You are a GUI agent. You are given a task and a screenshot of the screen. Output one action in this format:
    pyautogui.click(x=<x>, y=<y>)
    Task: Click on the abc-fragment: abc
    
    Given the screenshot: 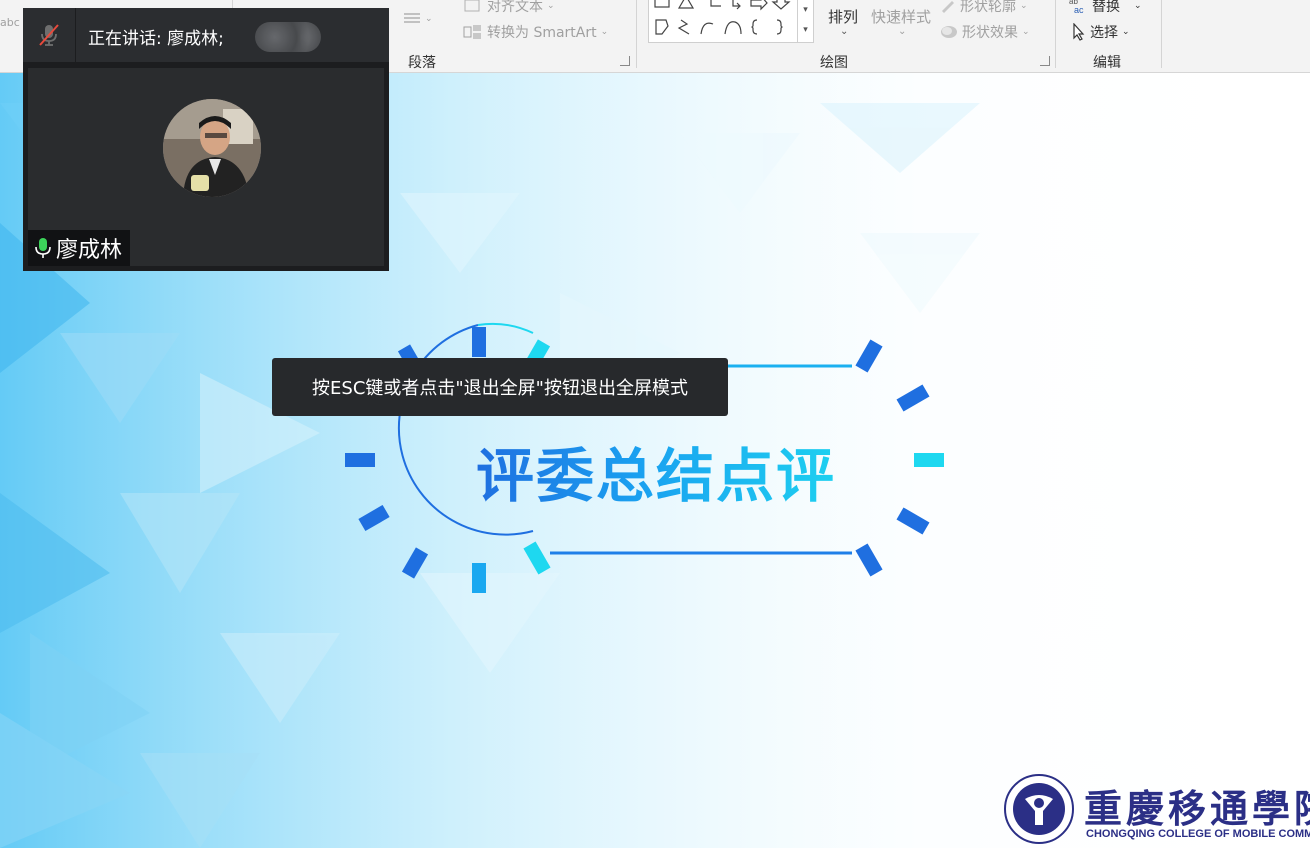 What is the action you would take?
    pyautogui.click(x=10, y=22)
    